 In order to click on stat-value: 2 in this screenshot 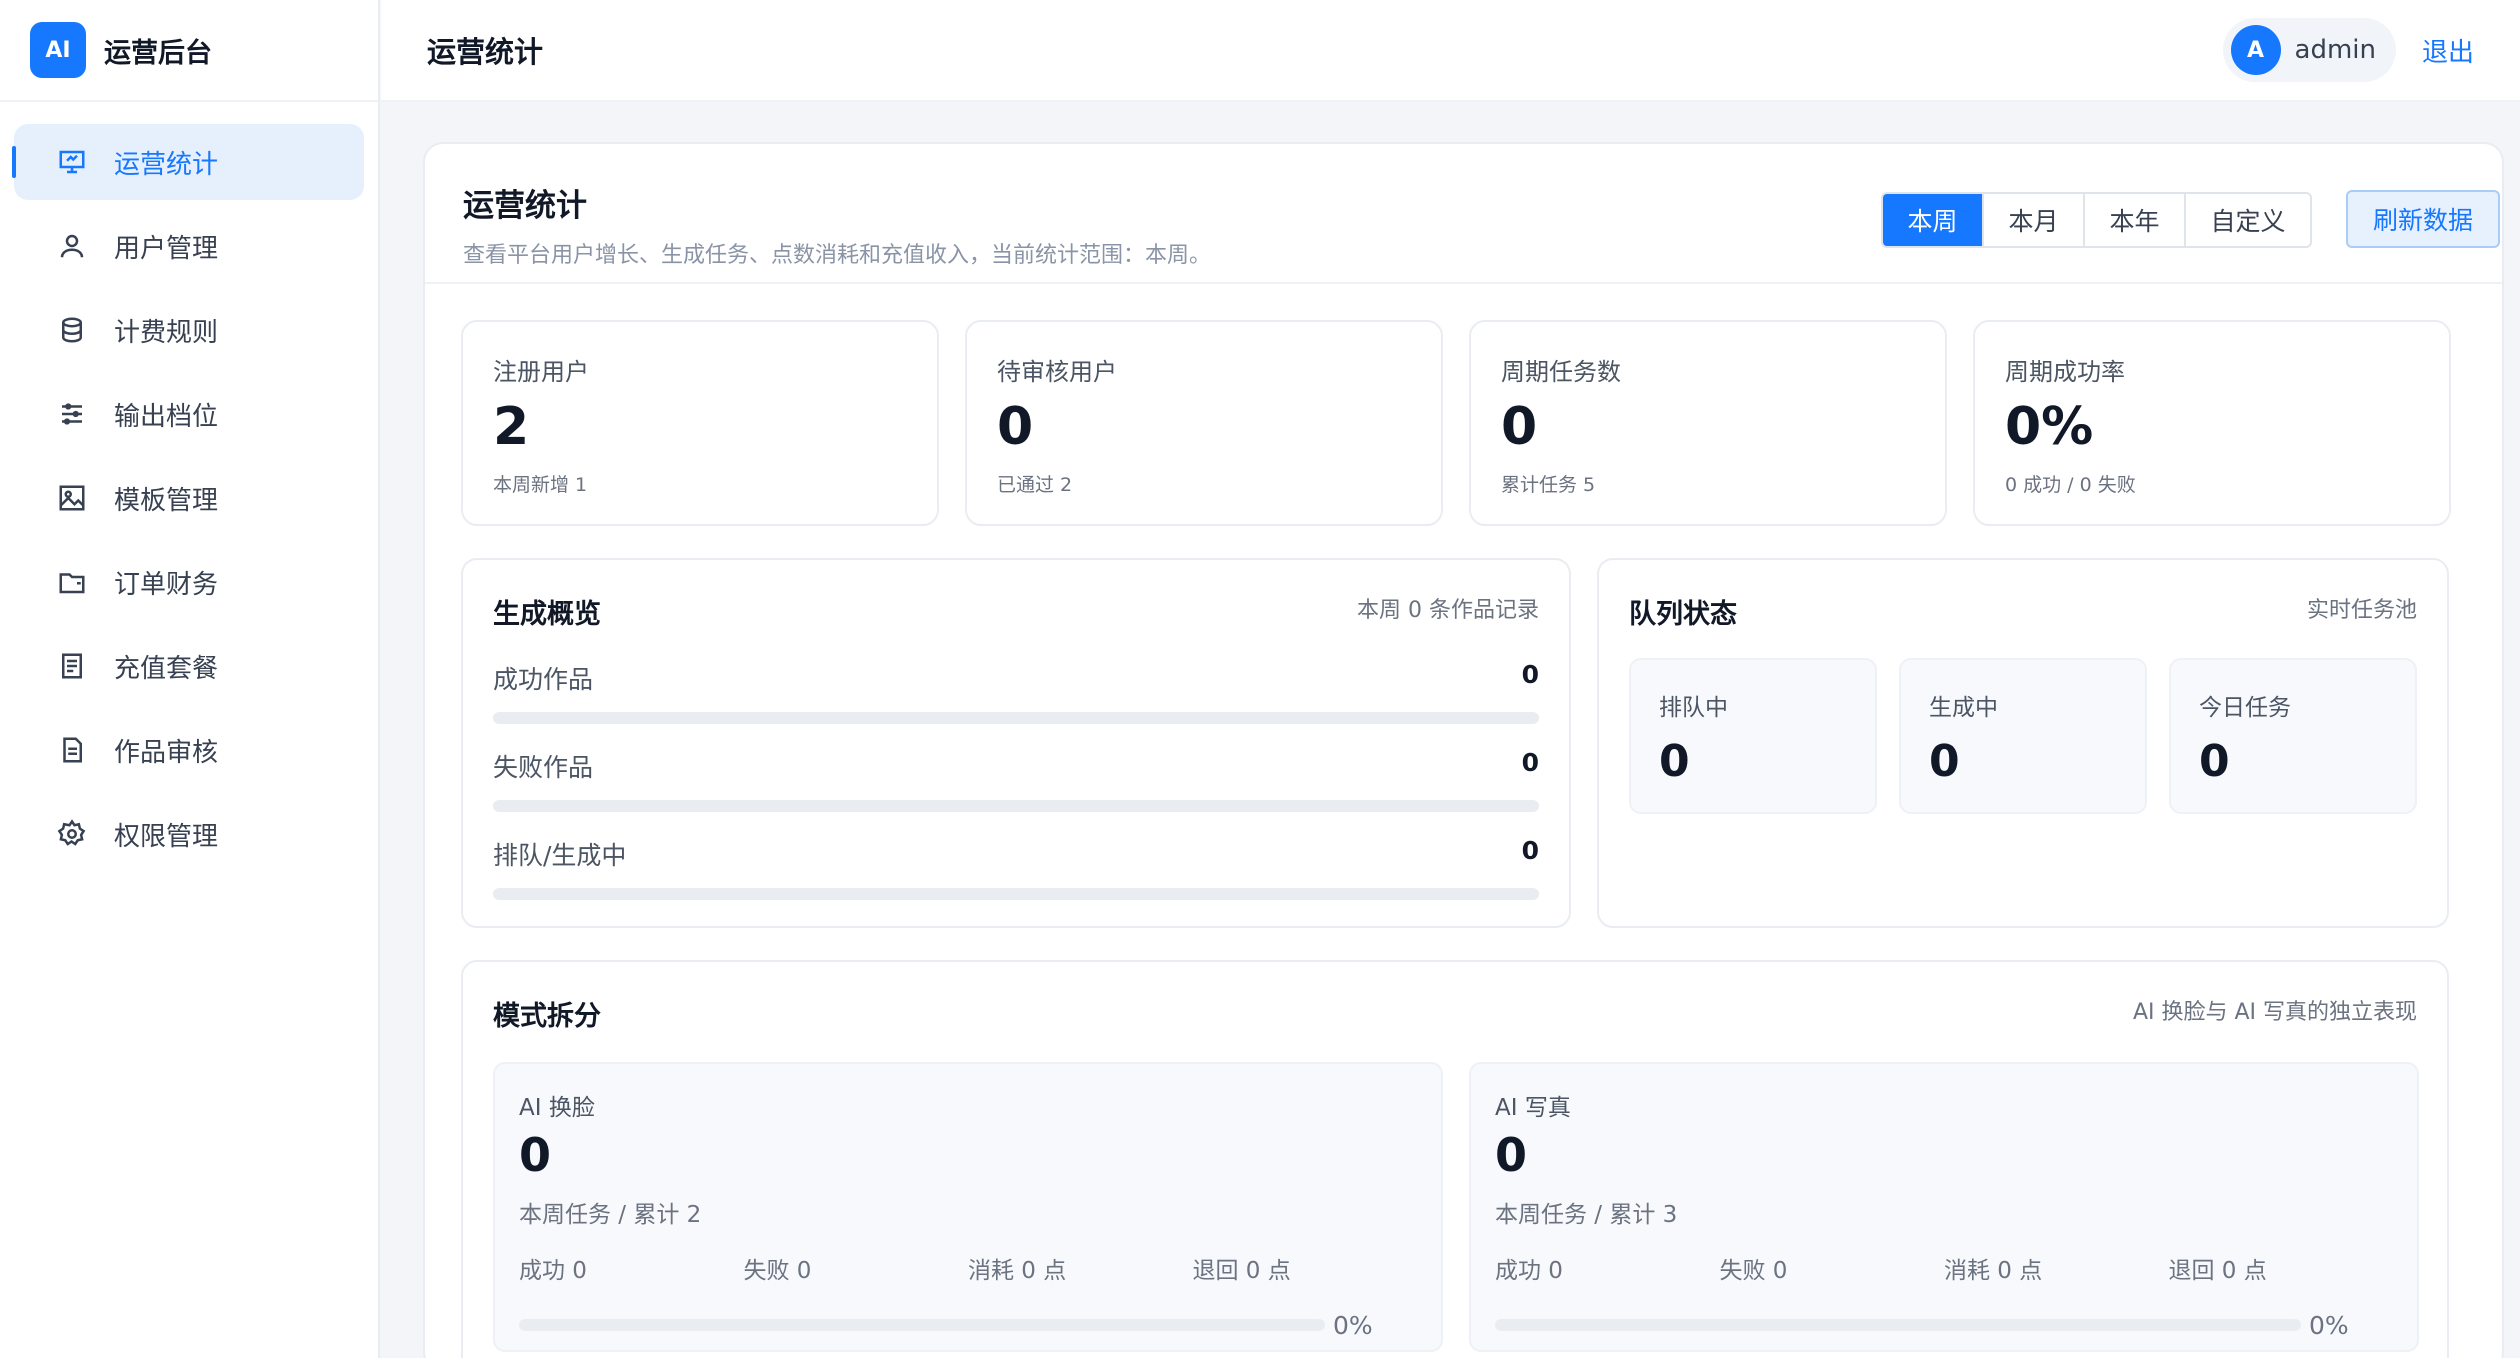, I will do `click(511, 427)`.